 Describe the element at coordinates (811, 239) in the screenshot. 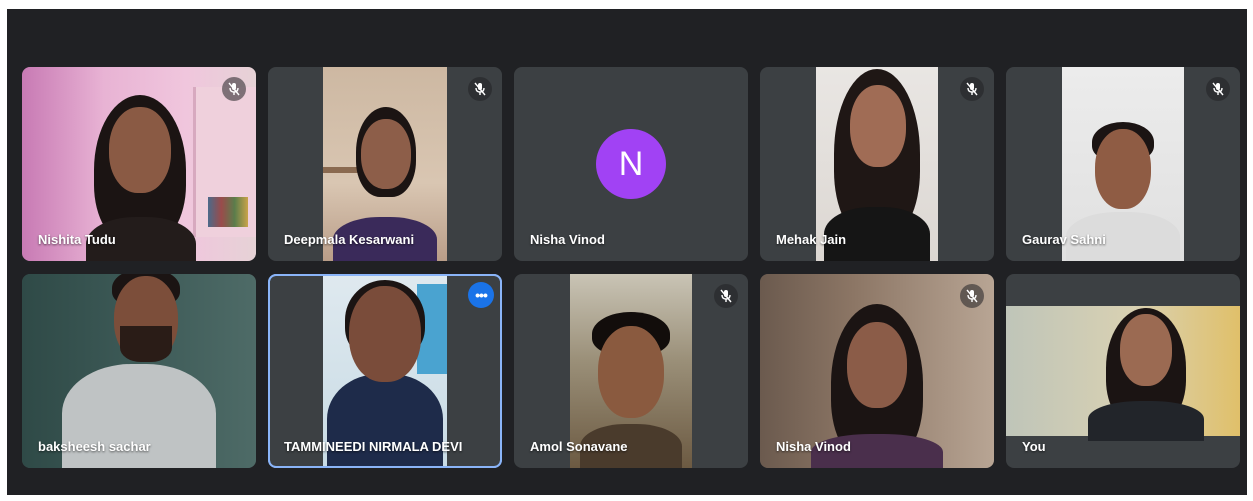

I see `participant-name: Mehak Jain` at that location.